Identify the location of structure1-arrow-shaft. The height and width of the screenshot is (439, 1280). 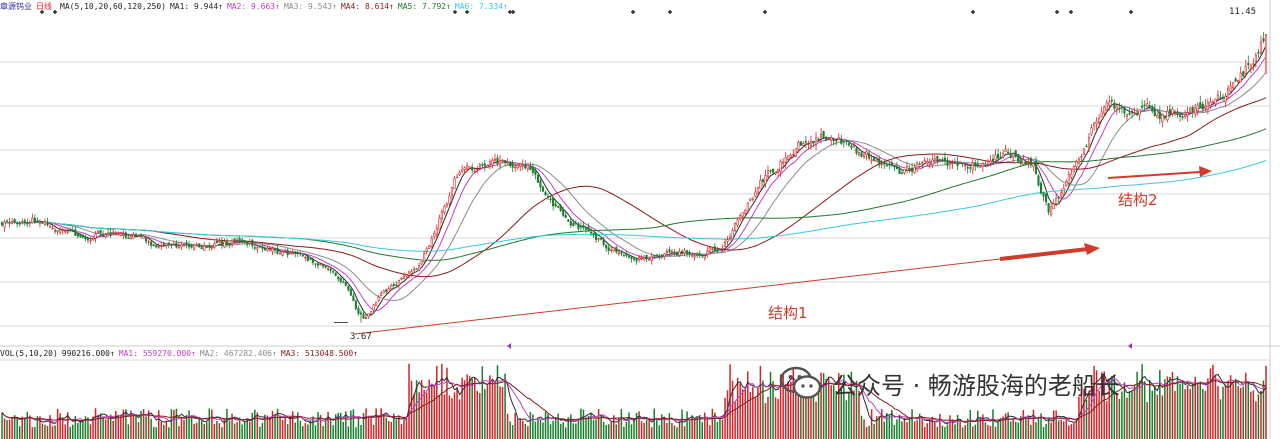
(1044, 254).